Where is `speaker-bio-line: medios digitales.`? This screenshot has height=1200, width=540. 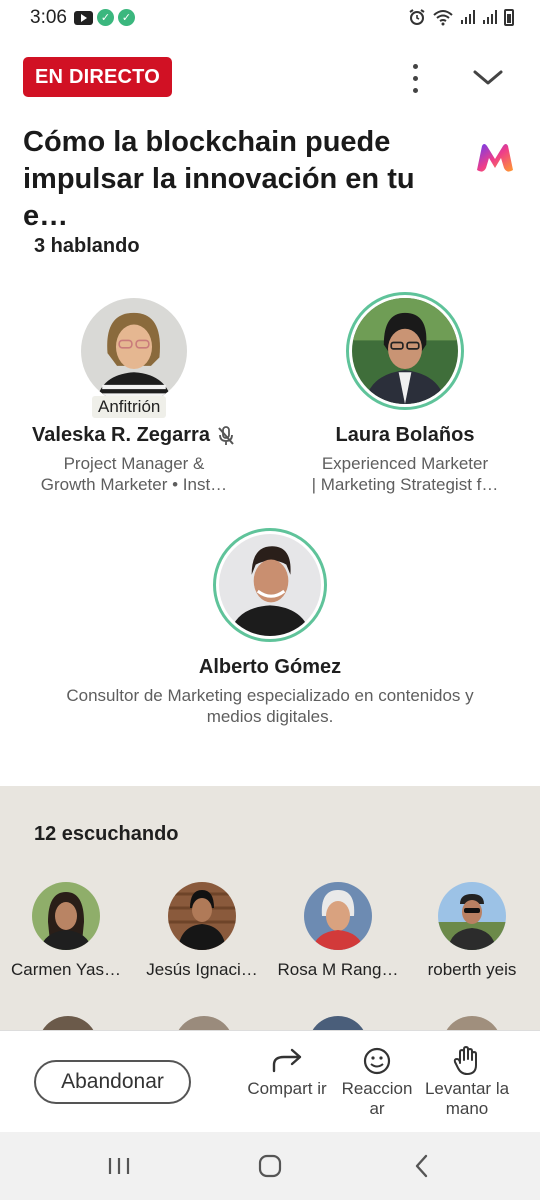 speaker-bio-line: medios digitales. is located at coordinates (270, 716).